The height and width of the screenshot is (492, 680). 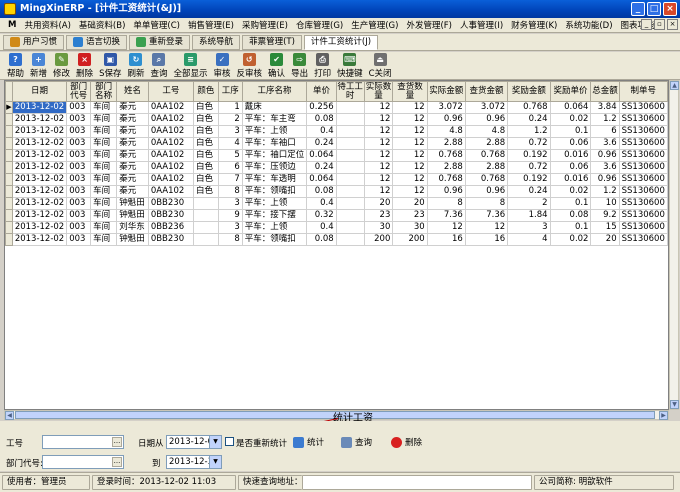 What do you see at coordinates (410, 215) in the screenshot?
I see `table-cell: 23` at bounding box center [410, 215].